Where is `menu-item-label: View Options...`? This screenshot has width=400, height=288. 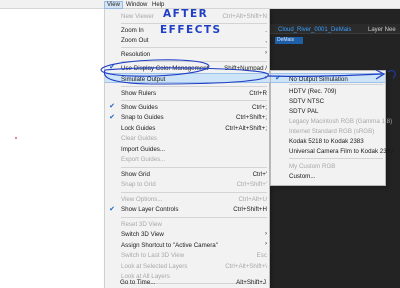 menu-item-label: View Options... is located at coordinates (142, 199).